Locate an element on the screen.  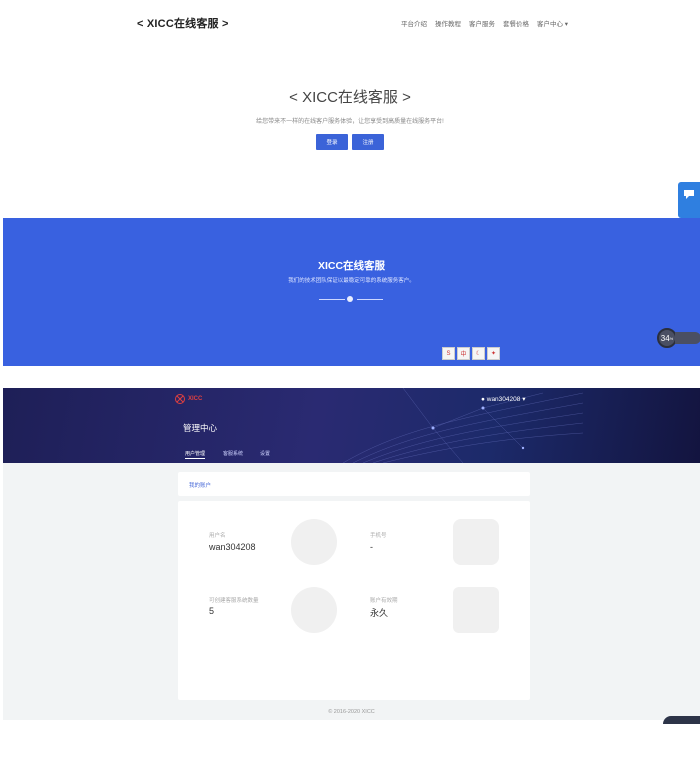
page-title: 管理中心 is located at coordinates (200, 428).